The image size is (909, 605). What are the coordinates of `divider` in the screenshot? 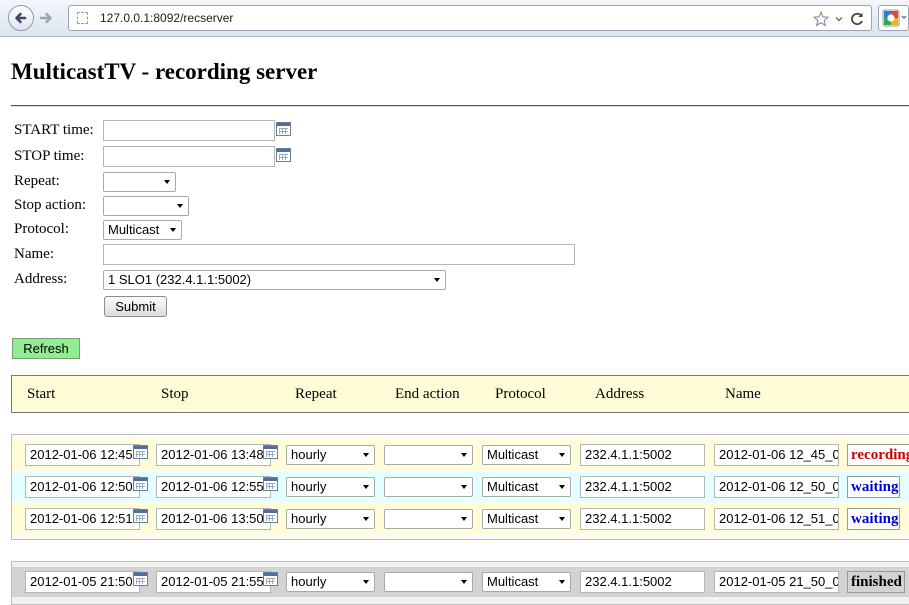 It's located at (460, 106).